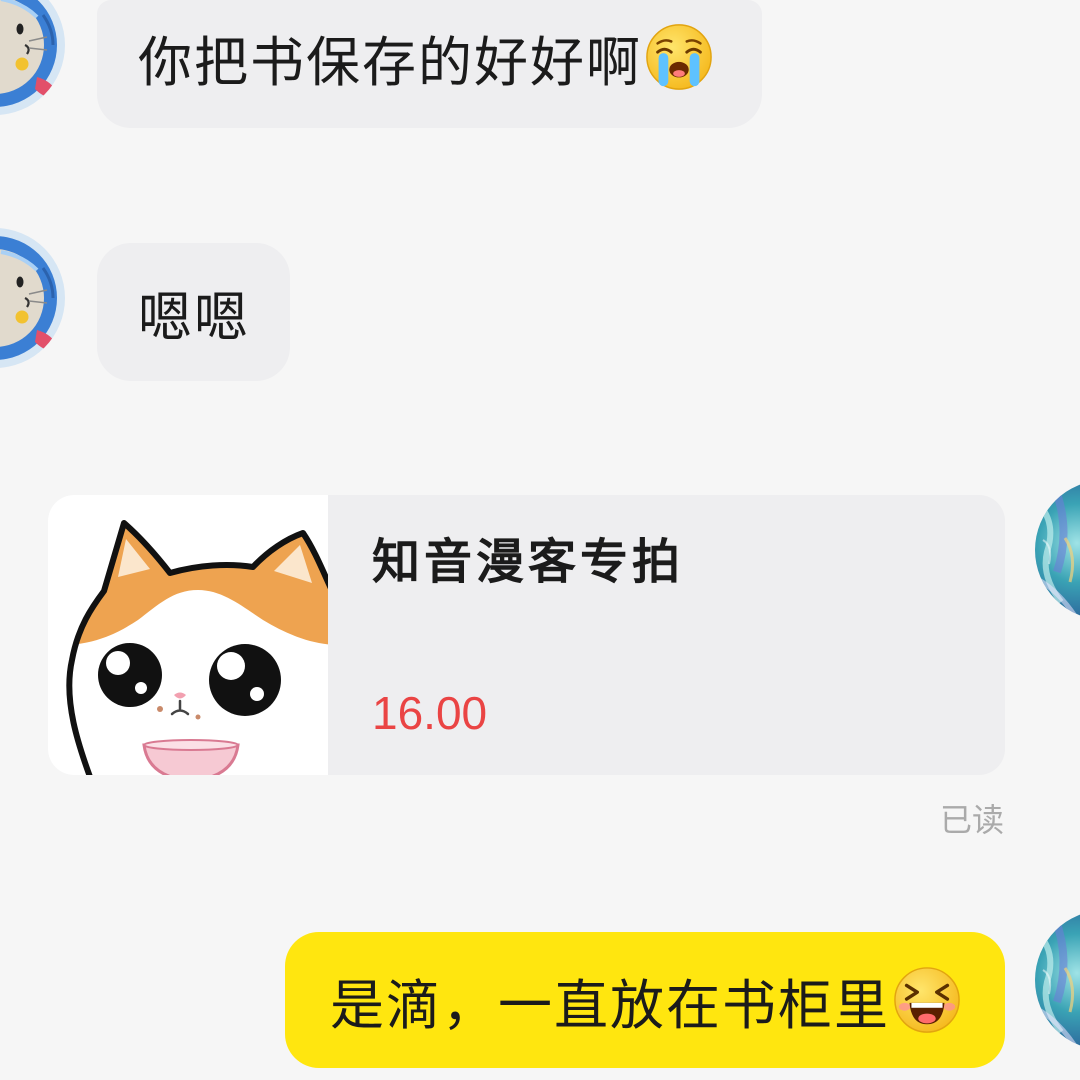 The width and height of the screenshot is (1080, 1080). I want to click on cat-sticker-image, so click(197, 647).